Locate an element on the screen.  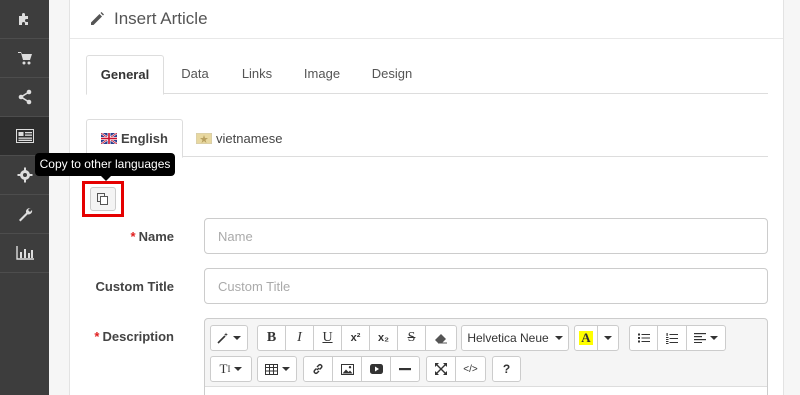
tab-language-label: English is located at coordinates (144, 138).